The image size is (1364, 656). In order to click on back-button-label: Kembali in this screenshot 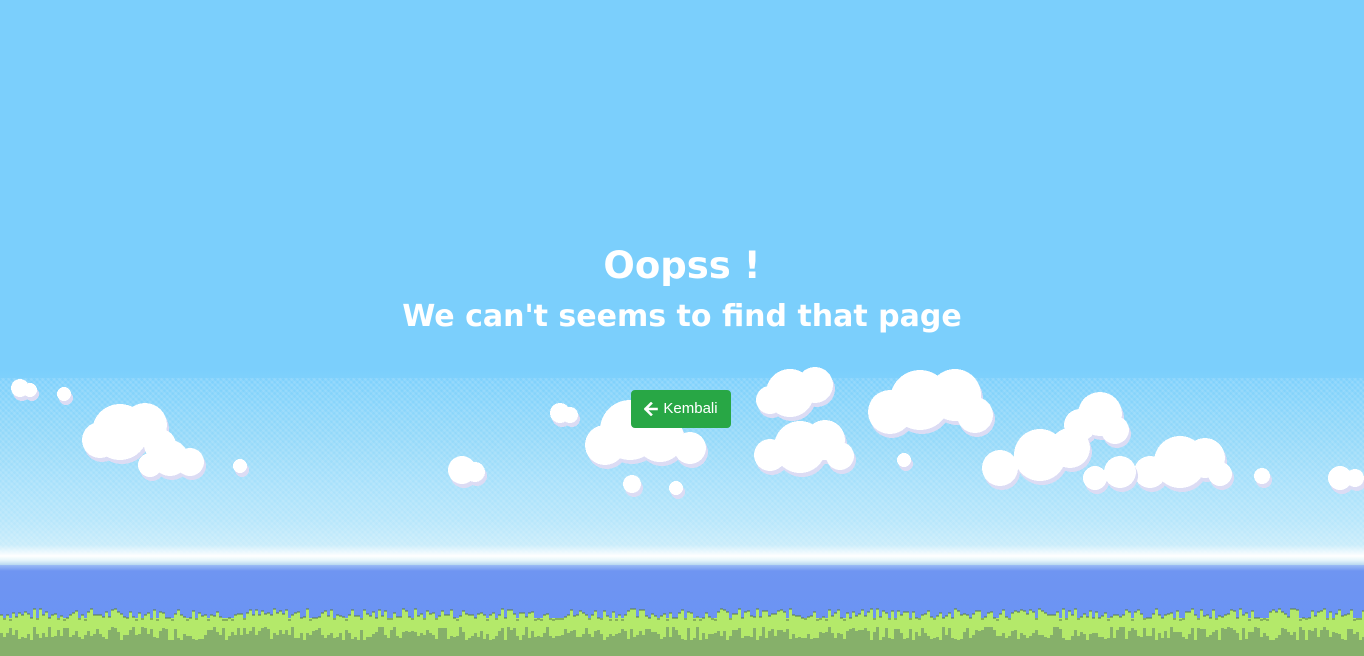, I will do `click(690, 408)`.